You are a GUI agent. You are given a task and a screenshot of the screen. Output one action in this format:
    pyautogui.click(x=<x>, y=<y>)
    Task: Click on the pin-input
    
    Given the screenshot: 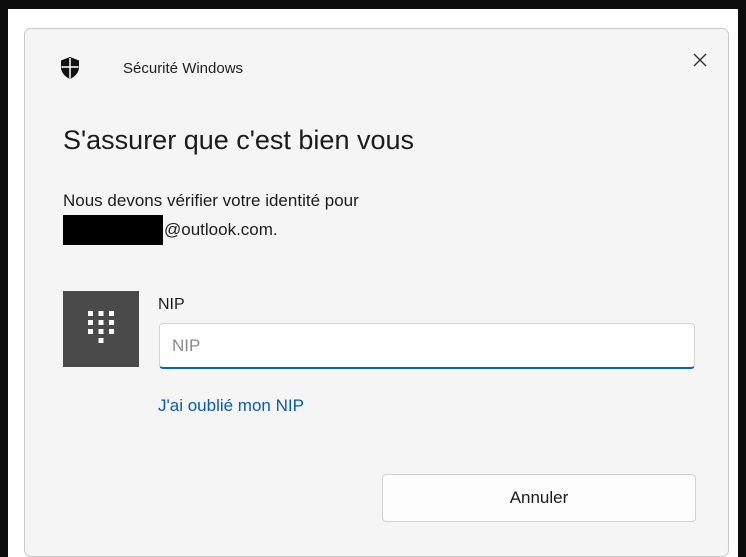 What is the action you would take?
    pyautogui.click(x=427, y=346)
    